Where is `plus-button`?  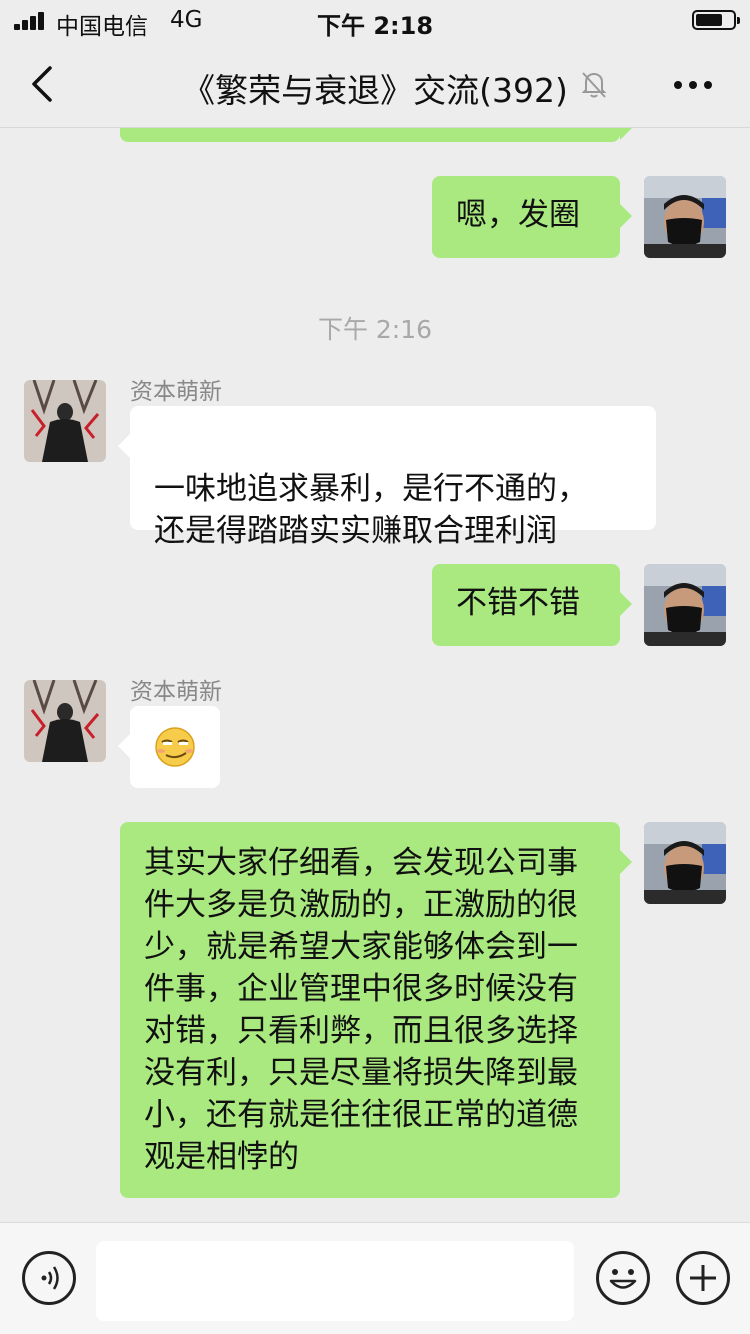
plus-button is located at coordinates (703, 1278).